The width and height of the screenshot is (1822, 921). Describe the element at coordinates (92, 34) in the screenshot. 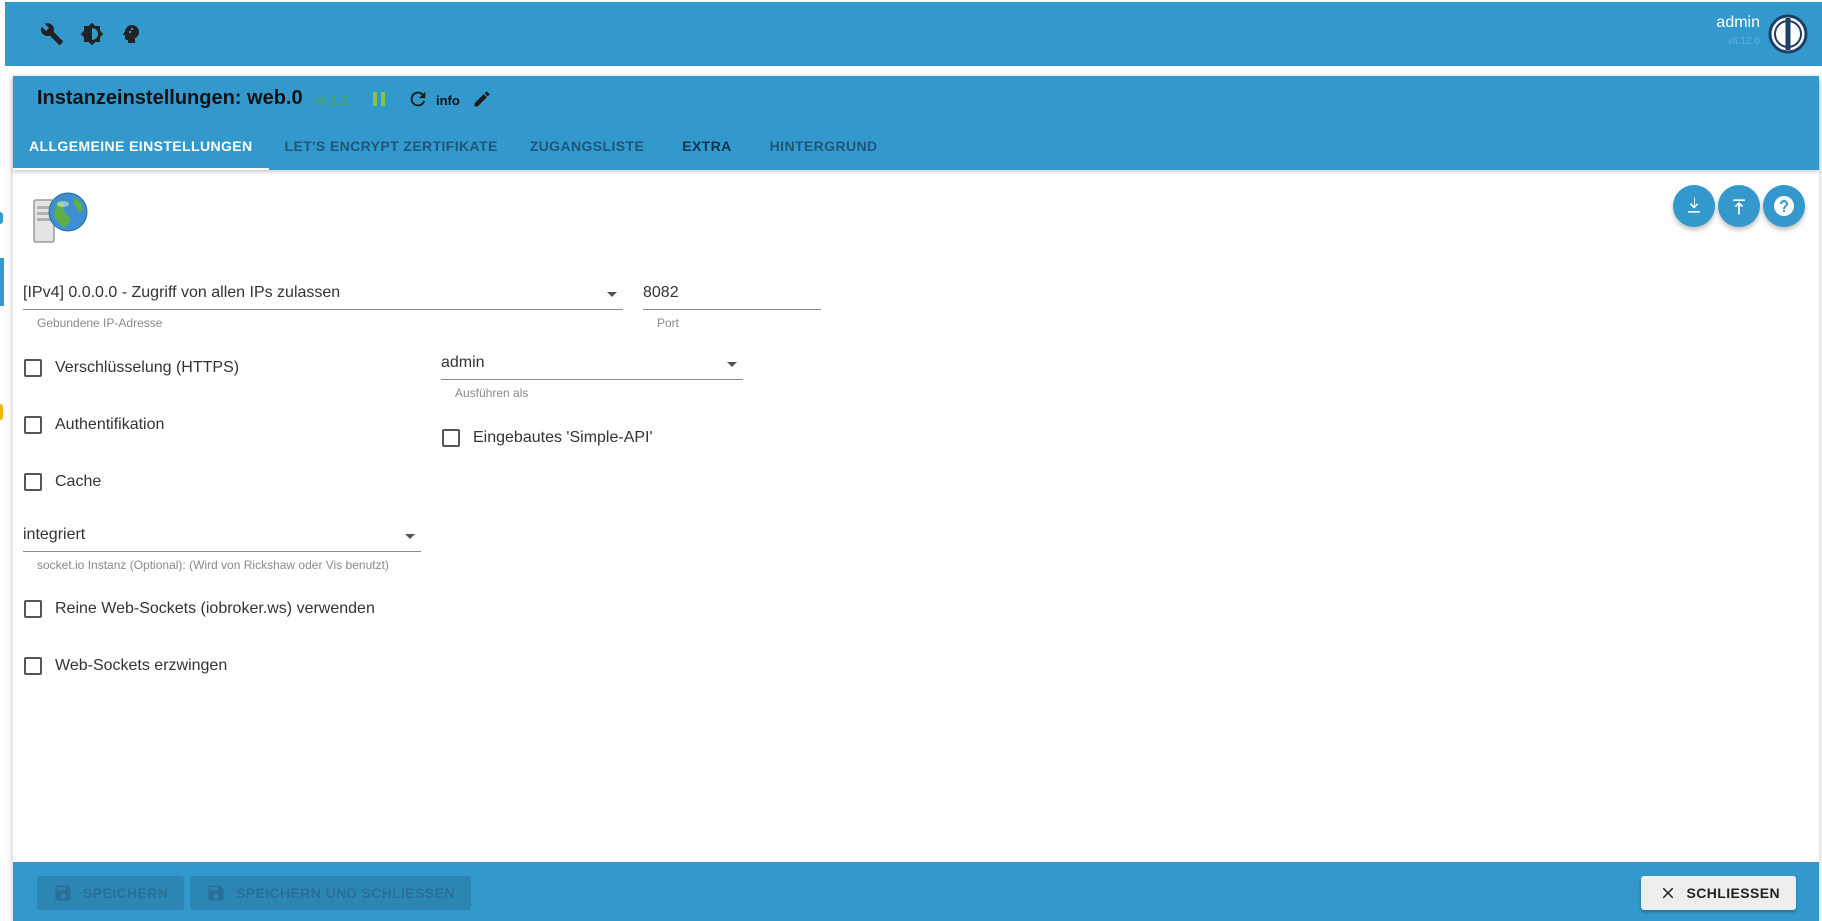

I see `brightness-icon` at that location.